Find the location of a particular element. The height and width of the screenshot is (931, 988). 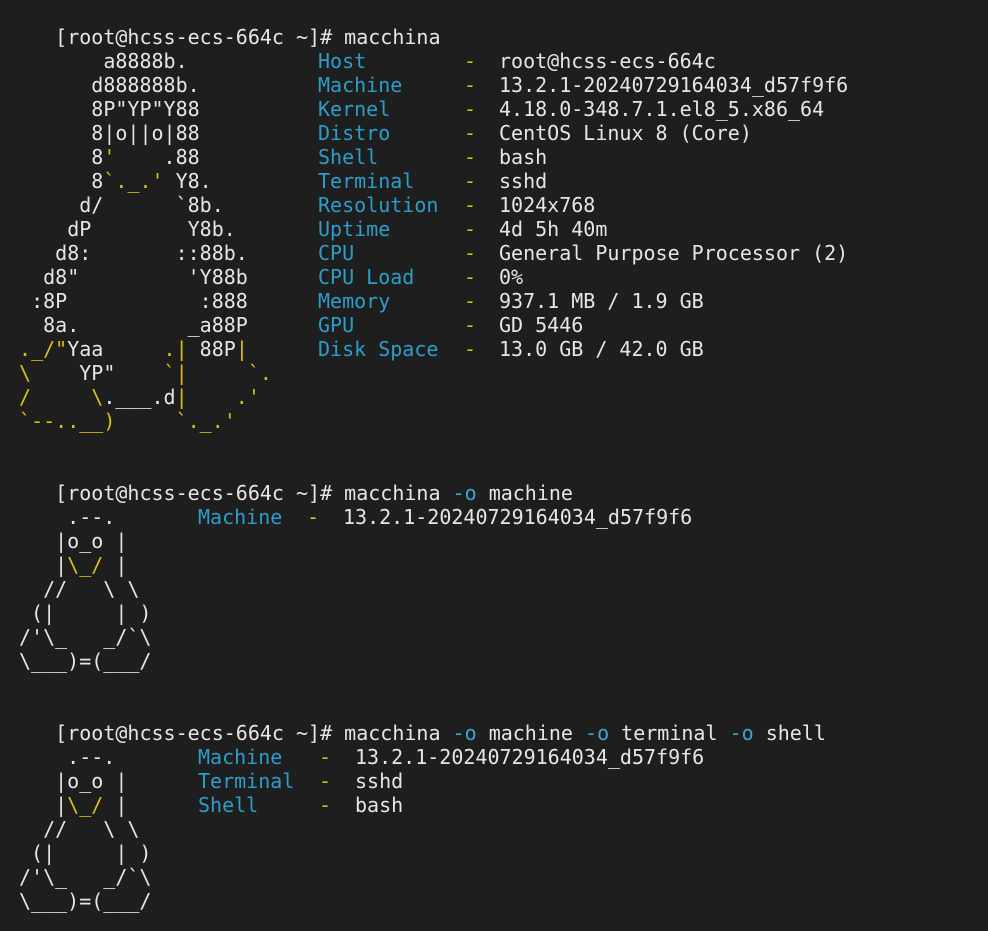

ascii-art-line: d8" 'Y88b is located at coordinates (127, 277).